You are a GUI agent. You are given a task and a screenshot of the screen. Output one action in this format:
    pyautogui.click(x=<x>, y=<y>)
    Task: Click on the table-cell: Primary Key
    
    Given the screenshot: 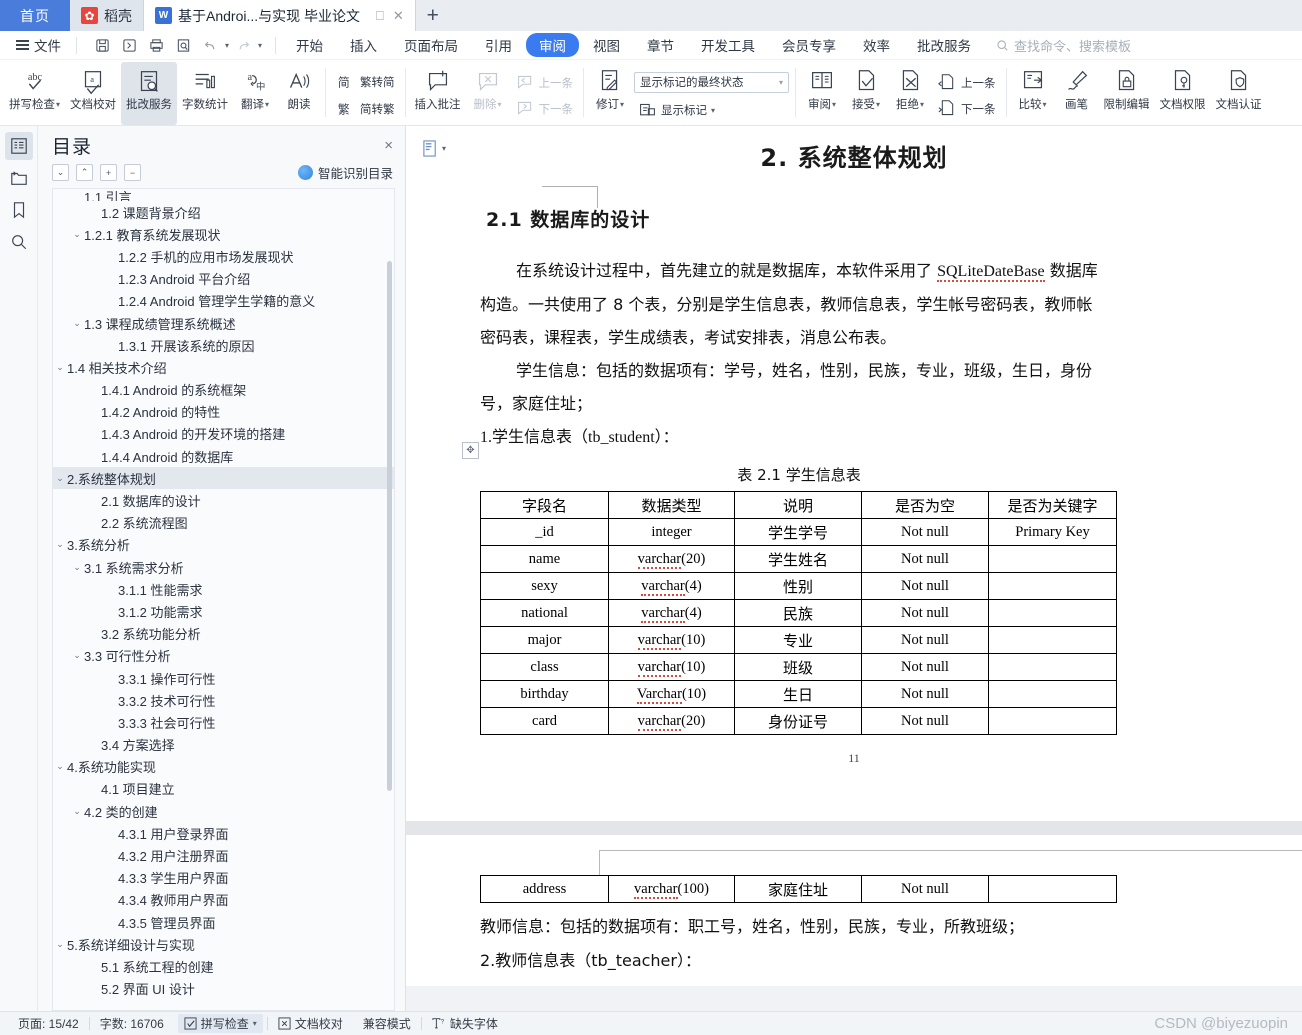 What is the action you would take?
    pyautogui.click(x=1052, y=532)
    